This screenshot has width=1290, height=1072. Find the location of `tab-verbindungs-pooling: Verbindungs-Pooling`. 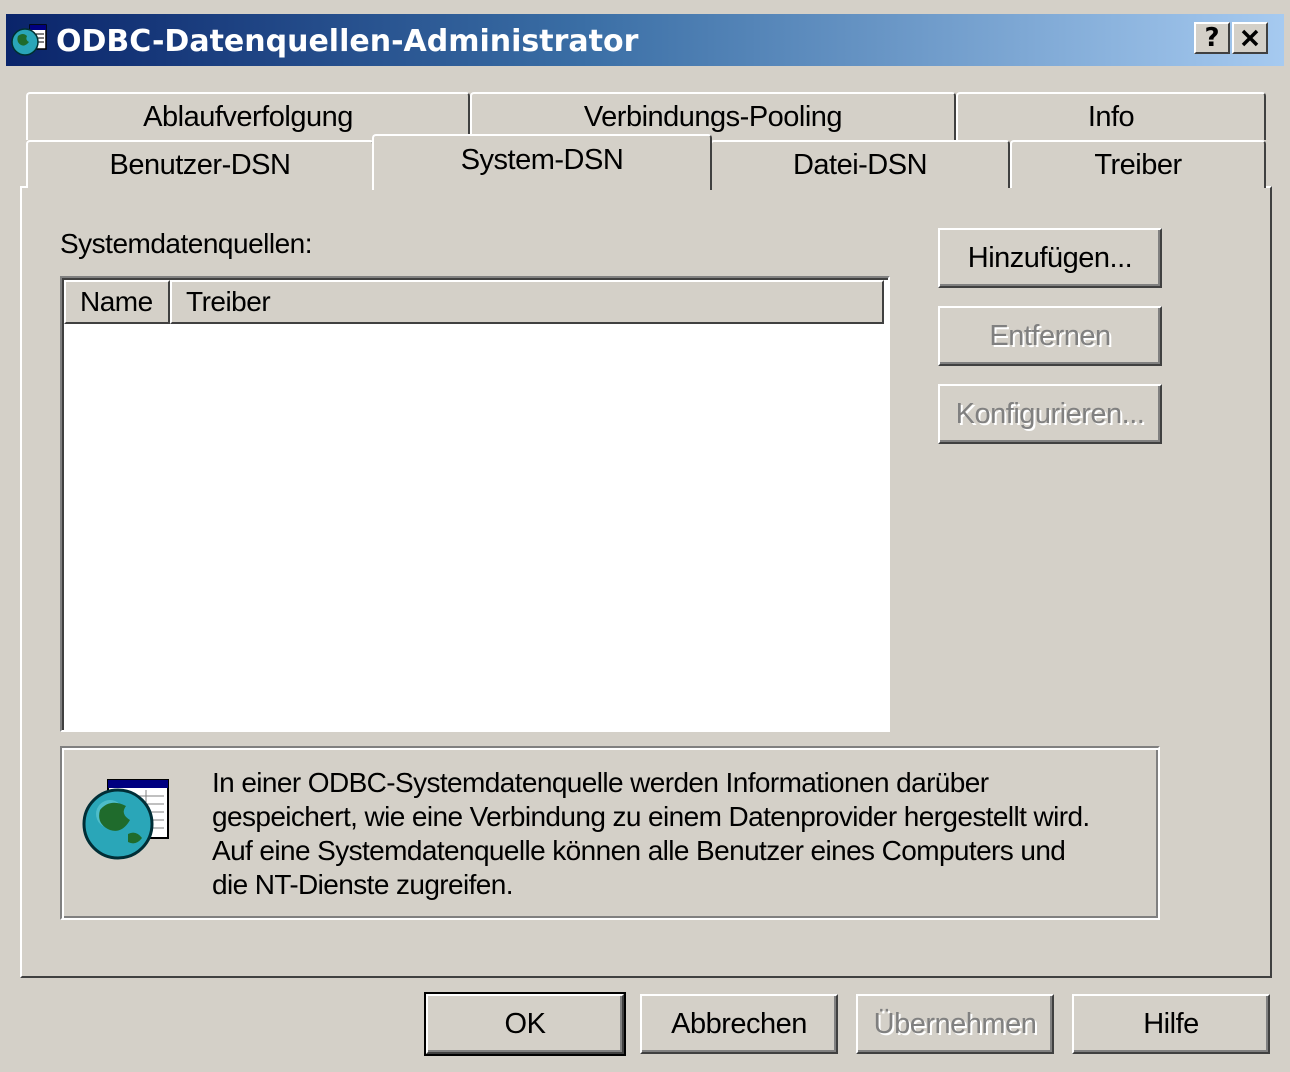

tab-verbindungs-pooling: Verbindungs-Pooling is located at coordinates (713, 116).